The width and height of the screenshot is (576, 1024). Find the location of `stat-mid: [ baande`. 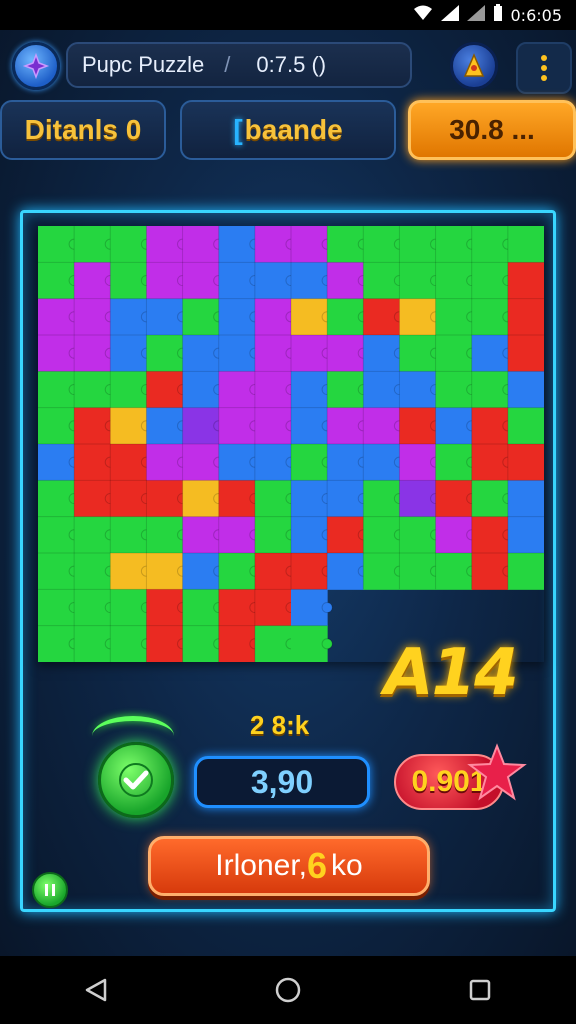

stat-mid: [ baande is located at coordinates (288, 130).